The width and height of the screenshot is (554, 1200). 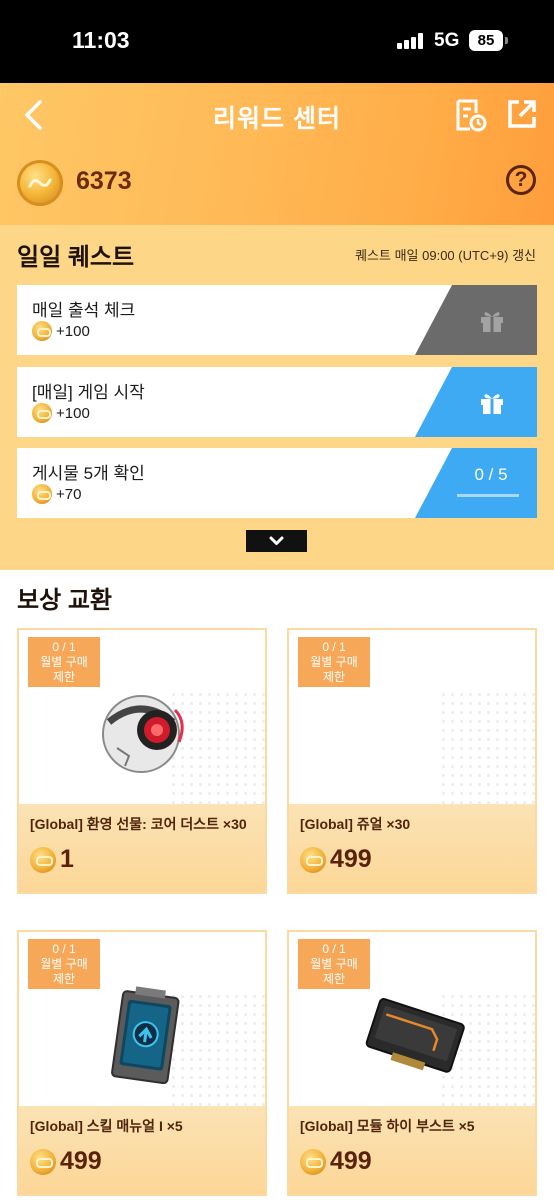 What do you see at coordinates (487, 750) in the screenshot?
I see `dot-pattern` at bounding box center [487, 750].